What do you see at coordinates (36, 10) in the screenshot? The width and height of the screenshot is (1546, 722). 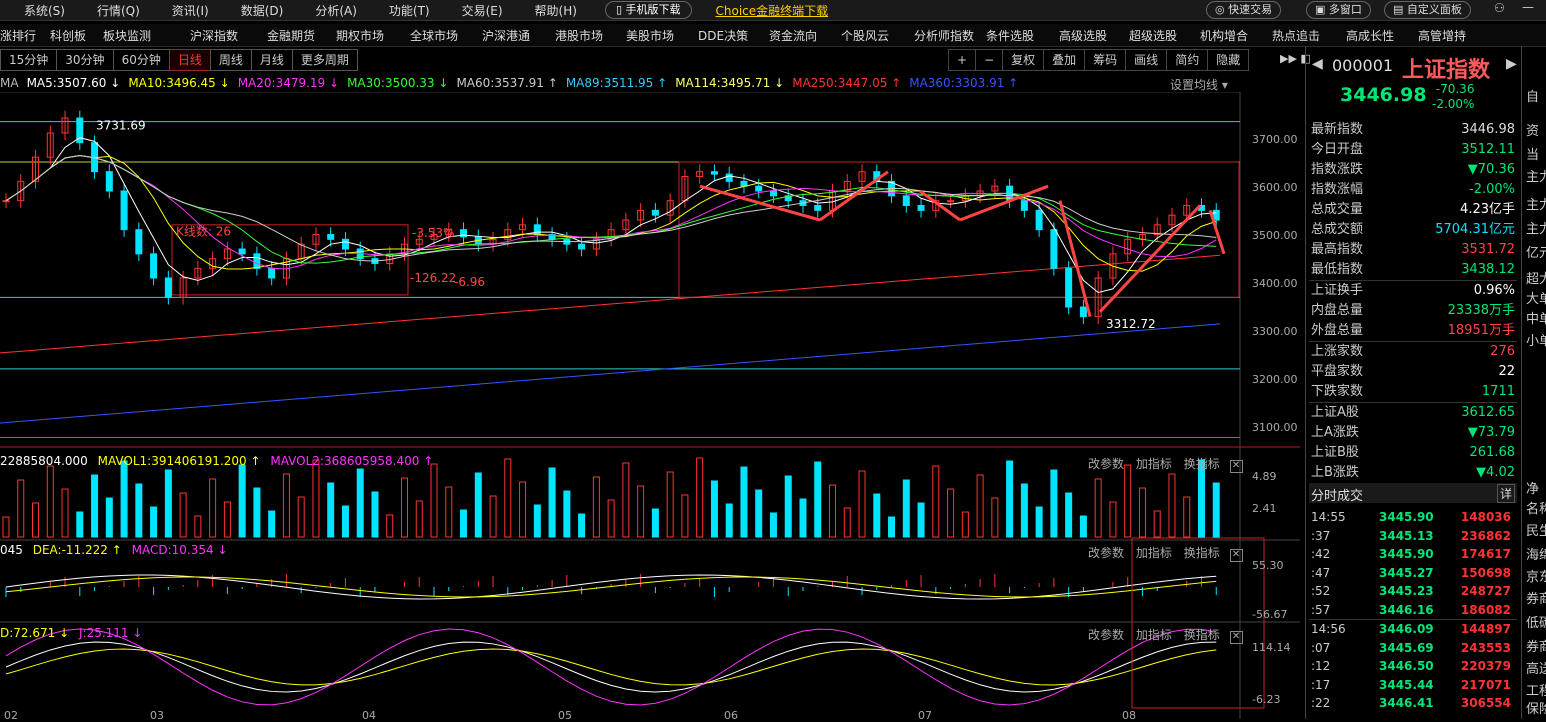 I see `menu-item: 系统(S)` at bounding box center [36, 10].